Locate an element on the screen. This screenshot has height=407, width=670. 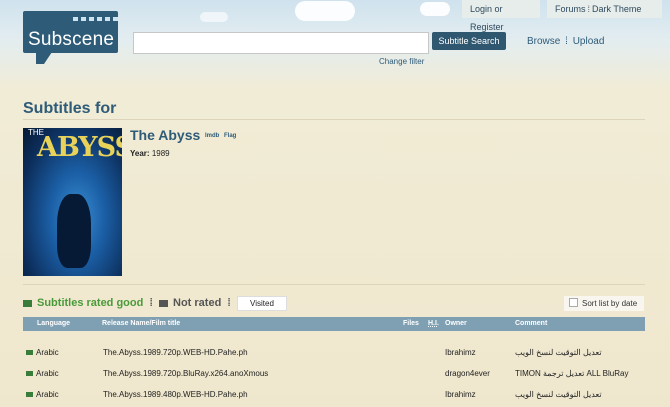
year-value: 1989 is located at coordinates (160, 153).